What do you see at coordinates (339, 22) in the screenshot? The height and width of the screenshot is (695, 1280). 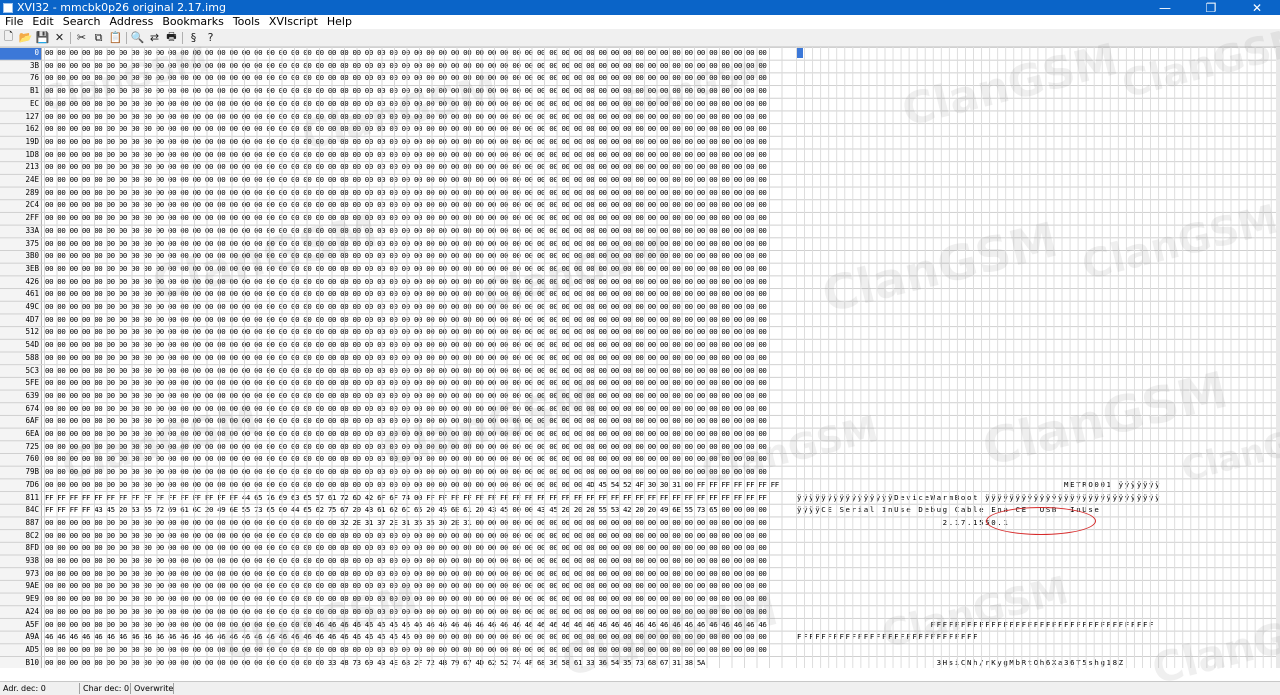 I see `menu-help: Help` at bounding box center [339, 22].